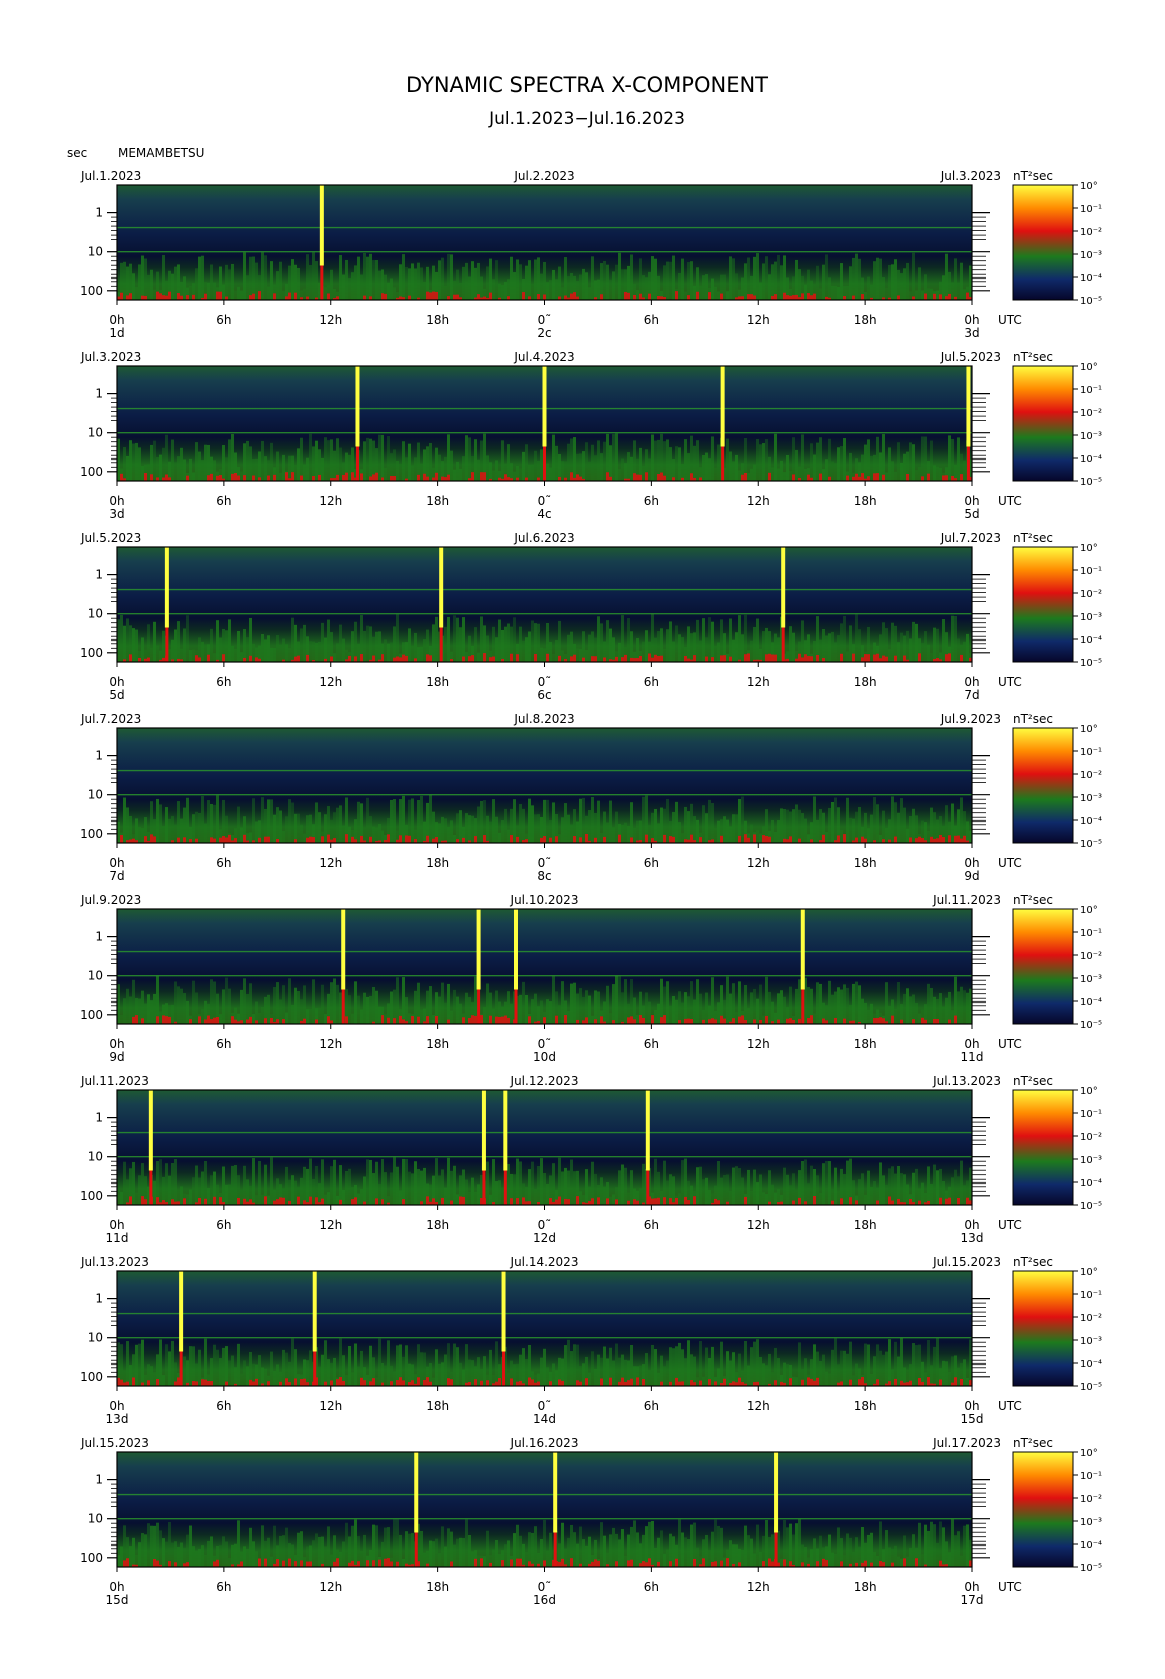 Image resolution: width=1165 pixels, height=1679 pixels. I want to click on x-axis: 0h 6h 12h 18h 0˜ 6h 12h 18h 0h UTC 3d 4c 5d, so click(565, 501).